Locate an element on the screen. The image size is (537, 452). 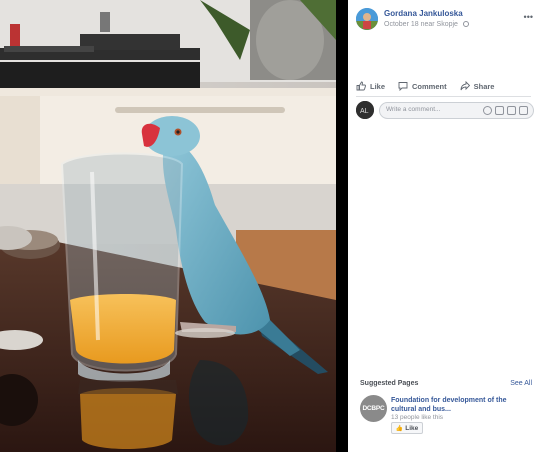
comment-tools is located at coordinates (504, 110).